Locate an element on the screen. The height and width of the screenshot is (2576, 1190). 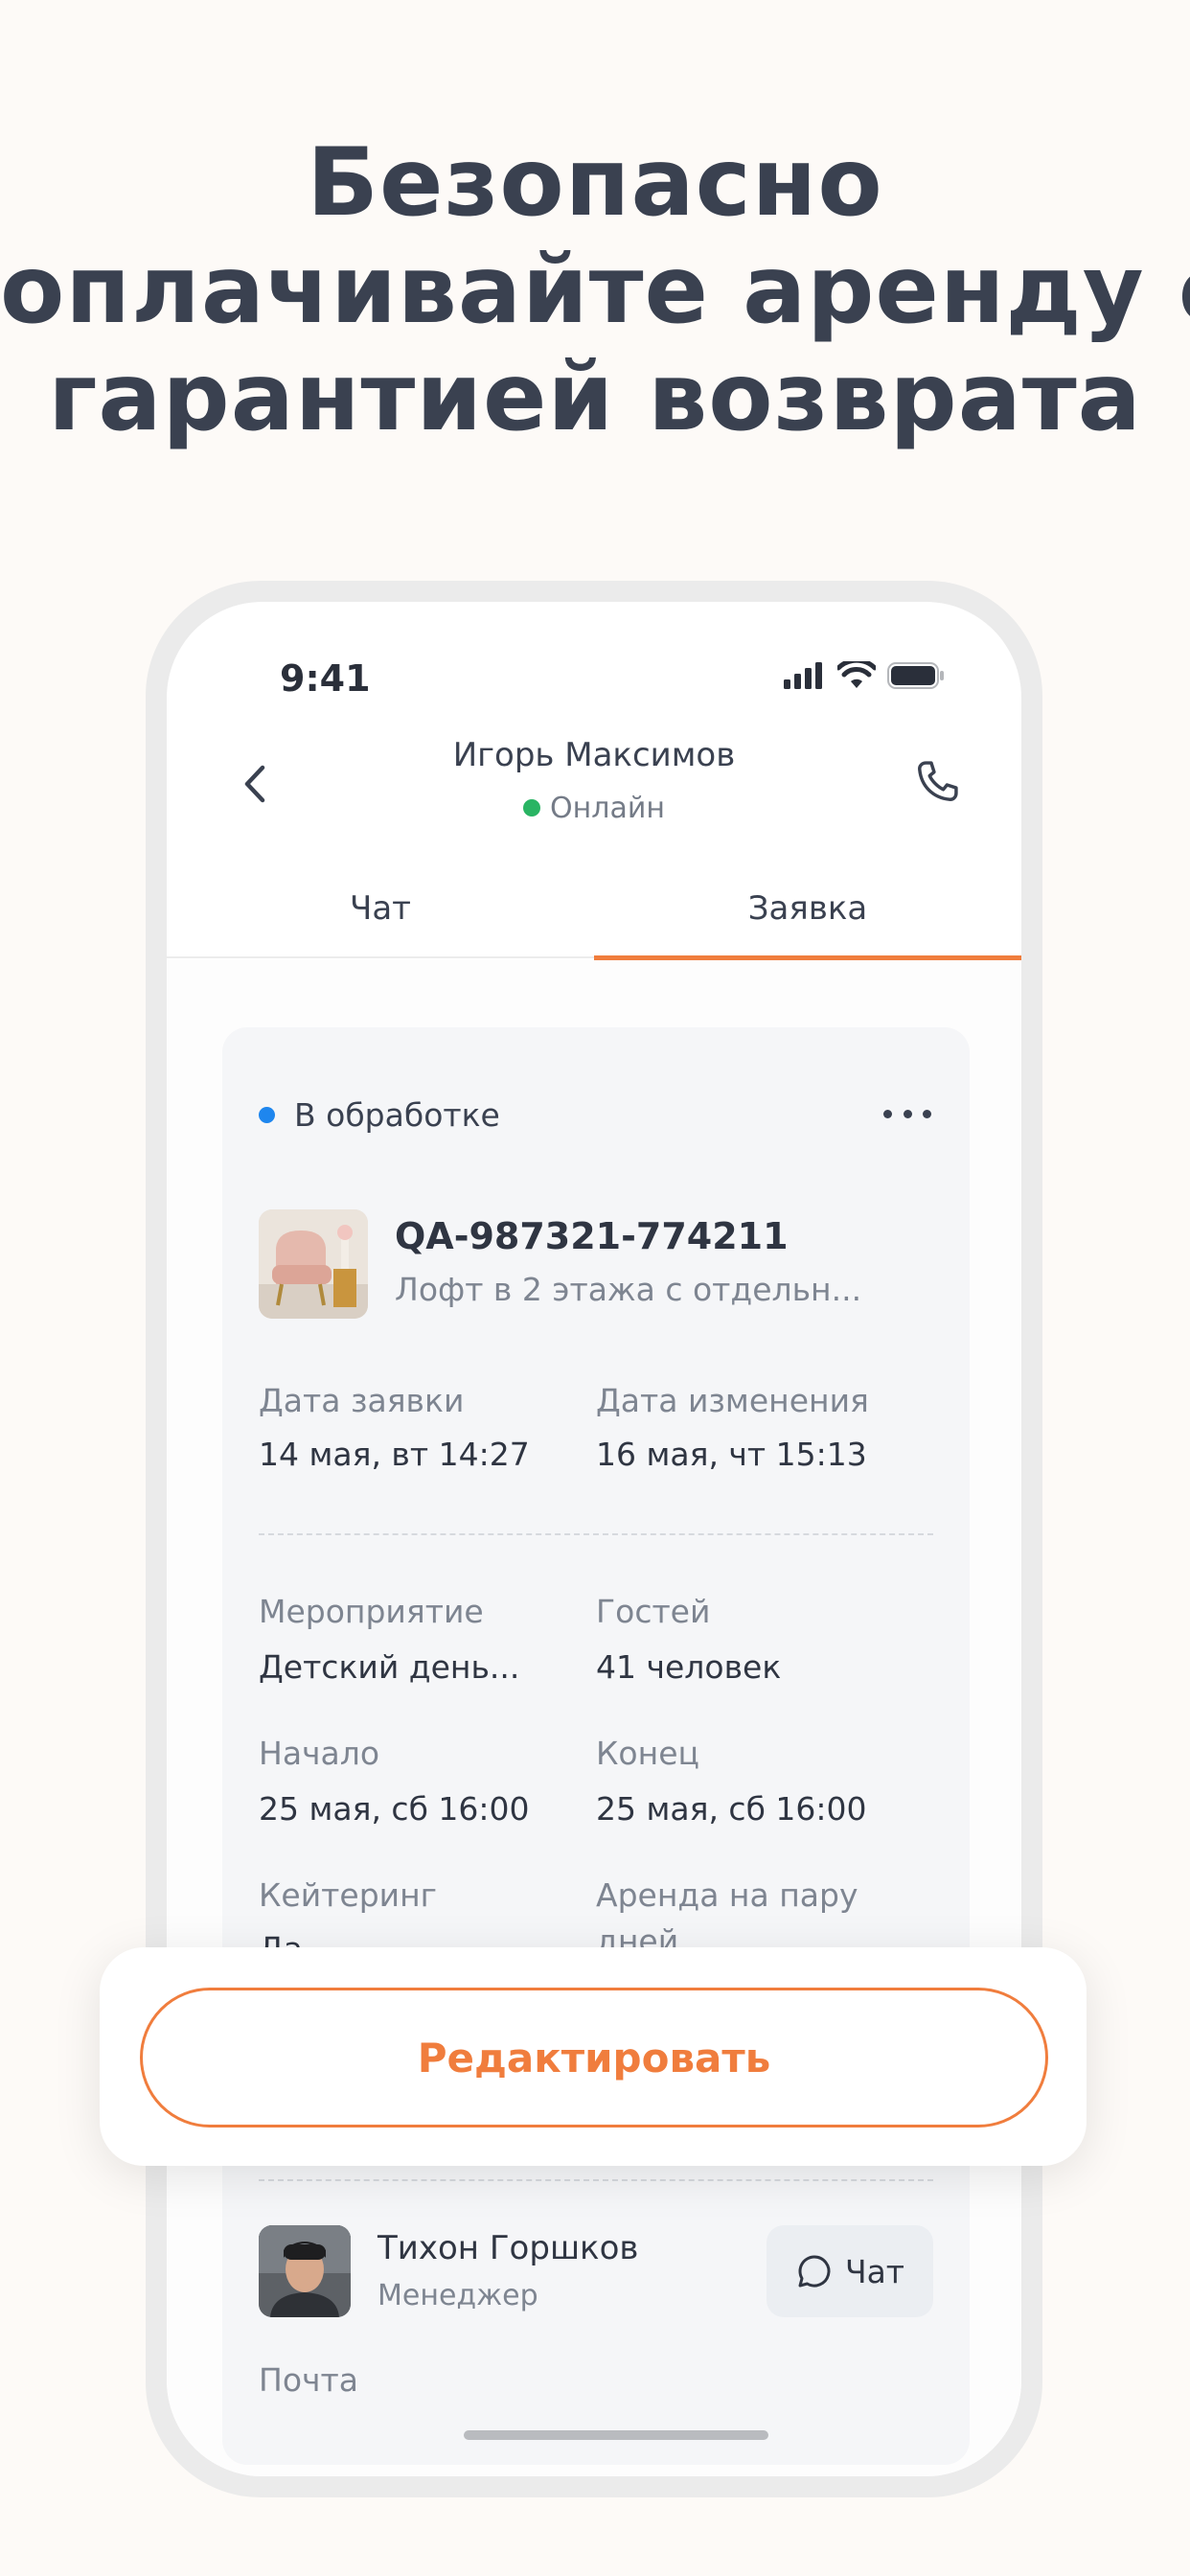
start-value: 25 мая, сб 16:00 is located at coordinates (395, 1809).